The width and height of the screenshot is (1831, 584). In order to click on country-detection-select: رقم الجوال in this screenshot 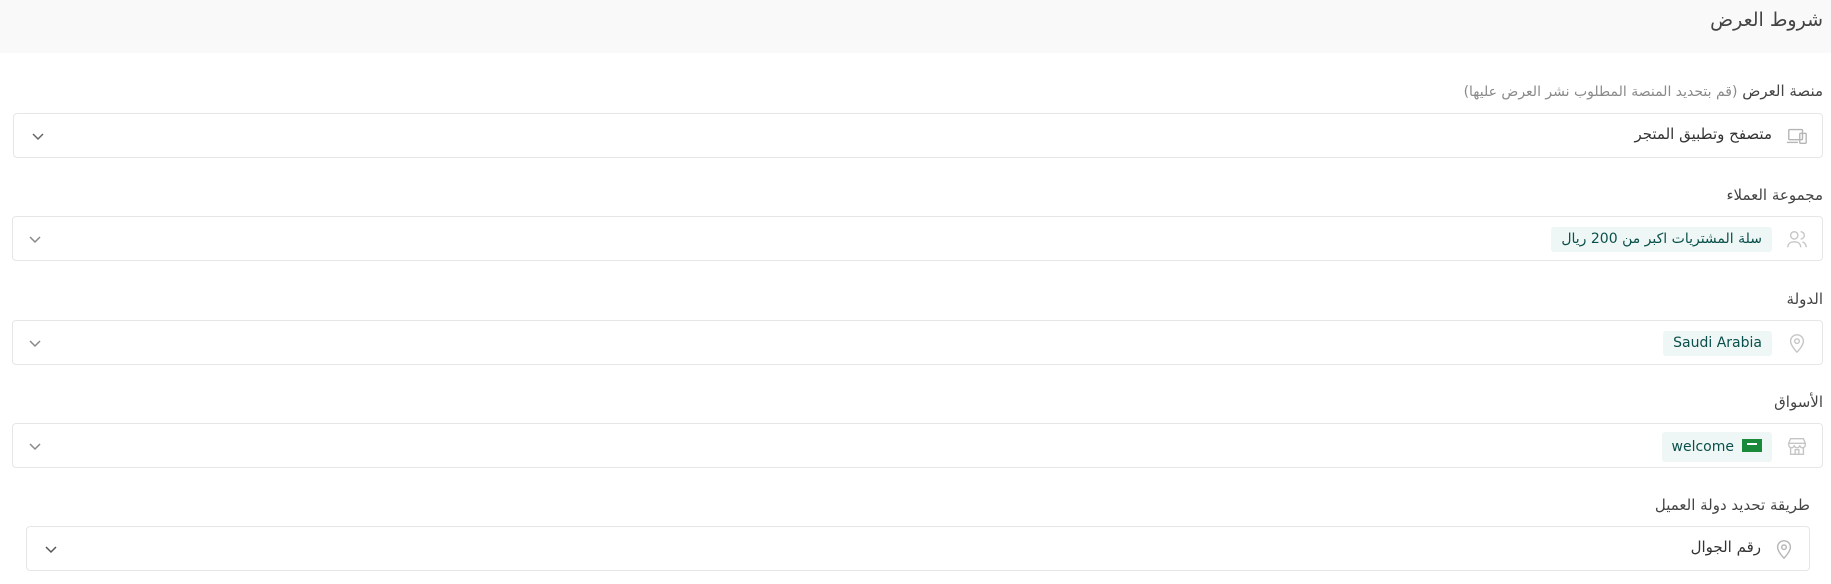, I will do `click(918, 548)`.